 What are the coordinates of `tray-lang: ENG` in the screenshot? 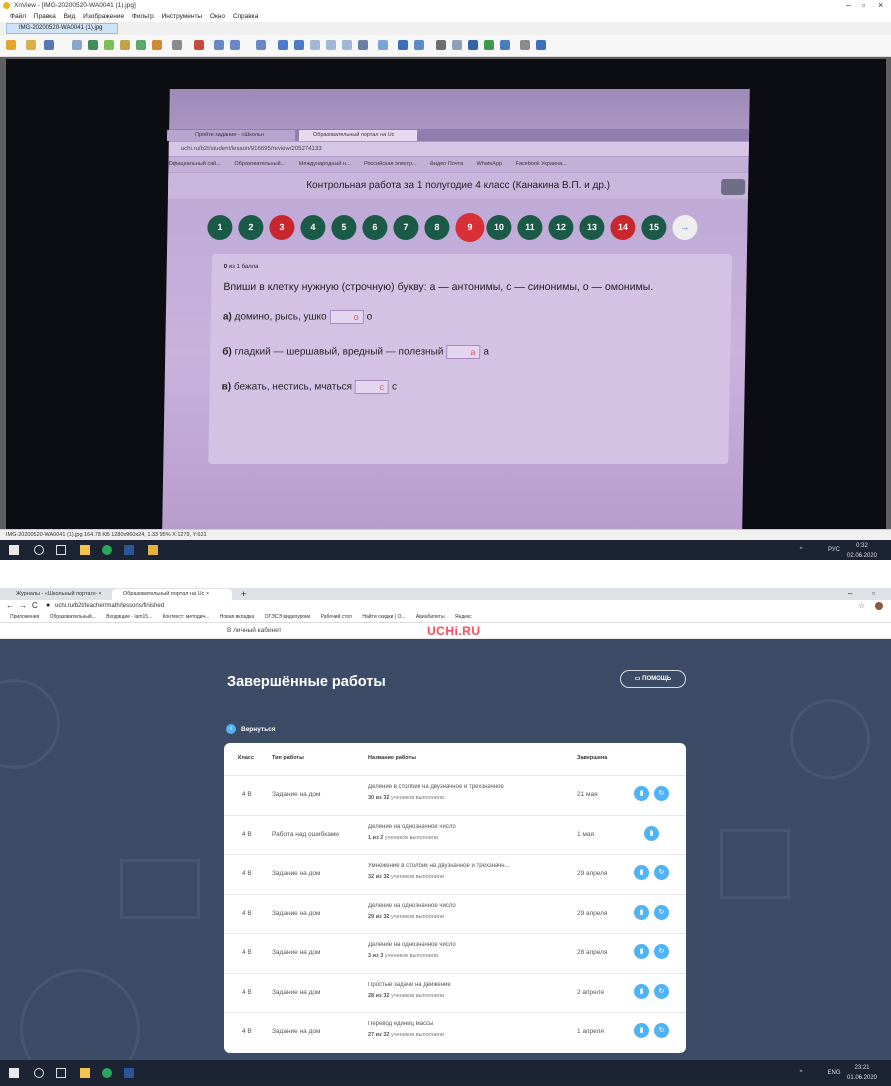 It's located at (834, 1070).